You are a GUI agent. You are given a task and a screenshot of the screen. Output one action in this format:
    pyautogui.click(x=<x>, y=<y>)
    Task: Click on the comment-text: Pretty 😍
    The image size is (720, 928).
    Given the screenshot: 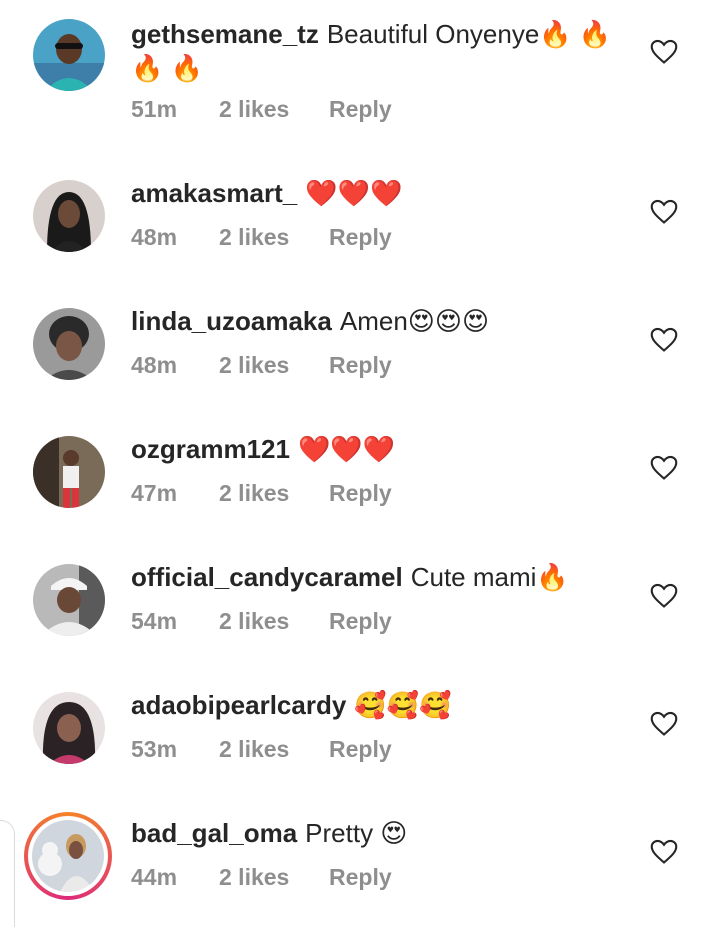 What is the action you would take?
    pyautogui.click(x=356, y=833)
    